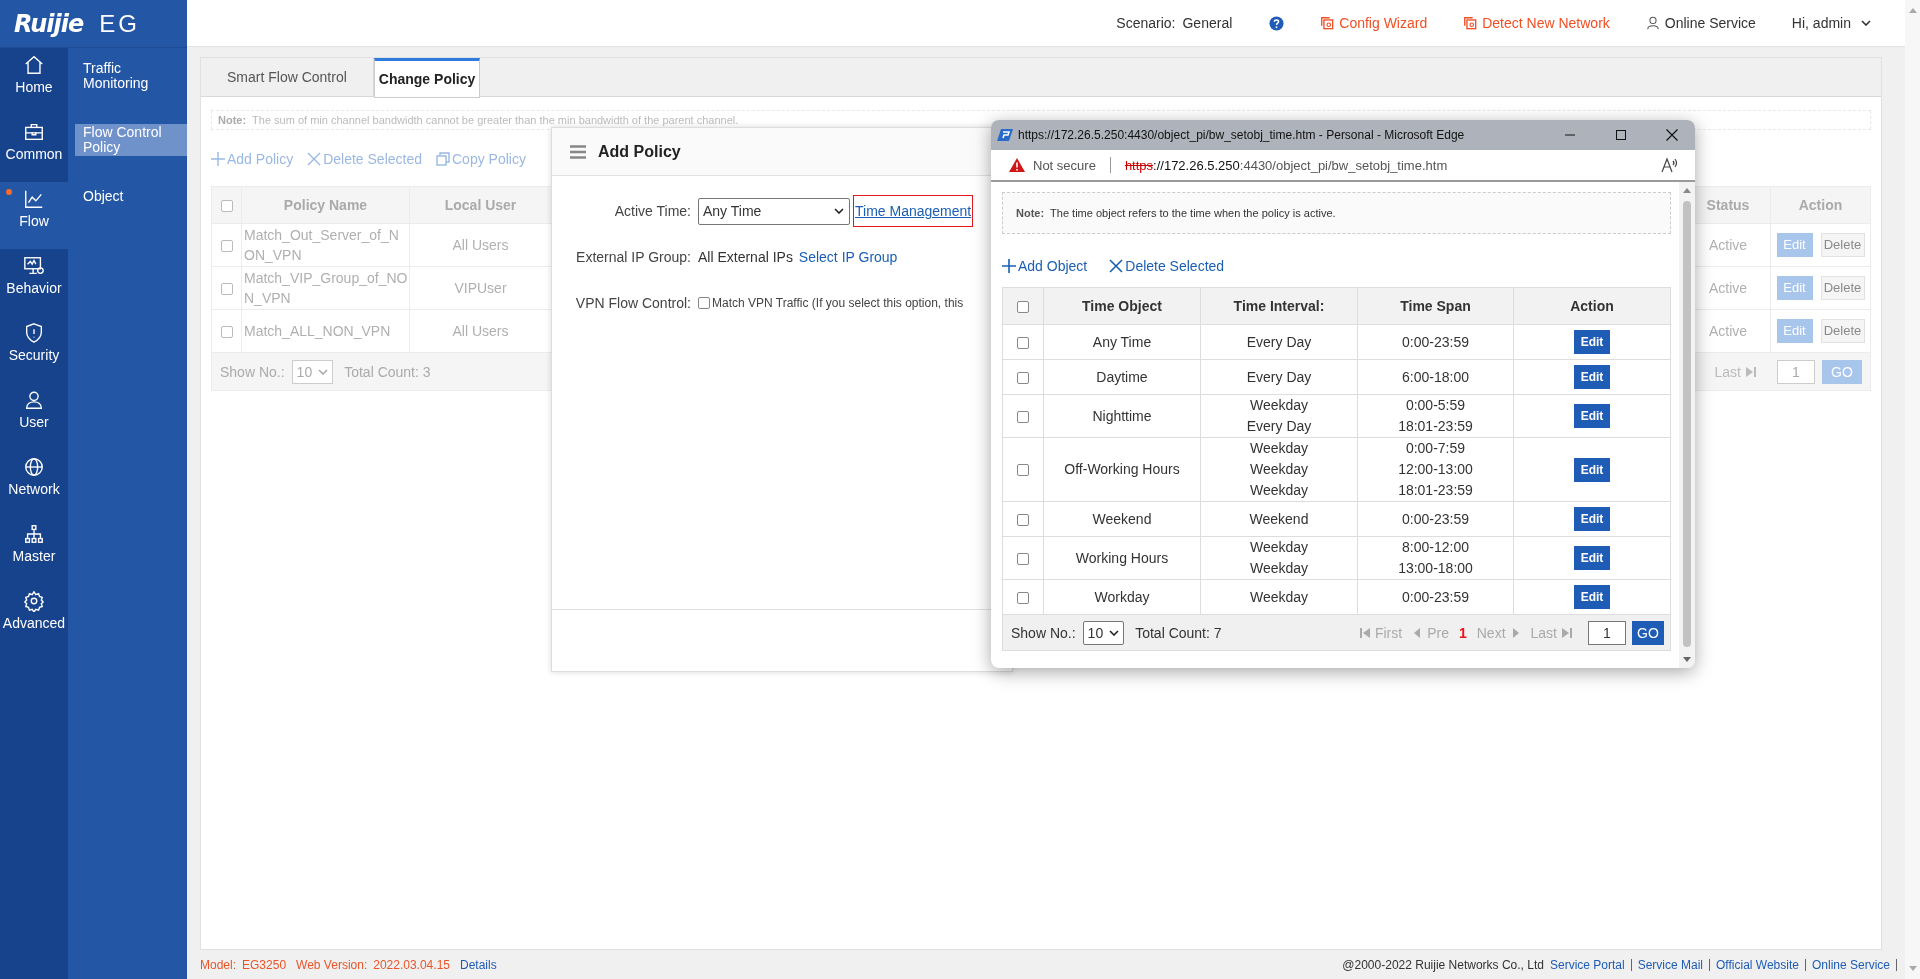 The width and height of the screenshot is (1920, 979). What do you see at coordinates (119, 23) in the screenshot?
I see `product-name: EG` at bounding box center [119, 23].